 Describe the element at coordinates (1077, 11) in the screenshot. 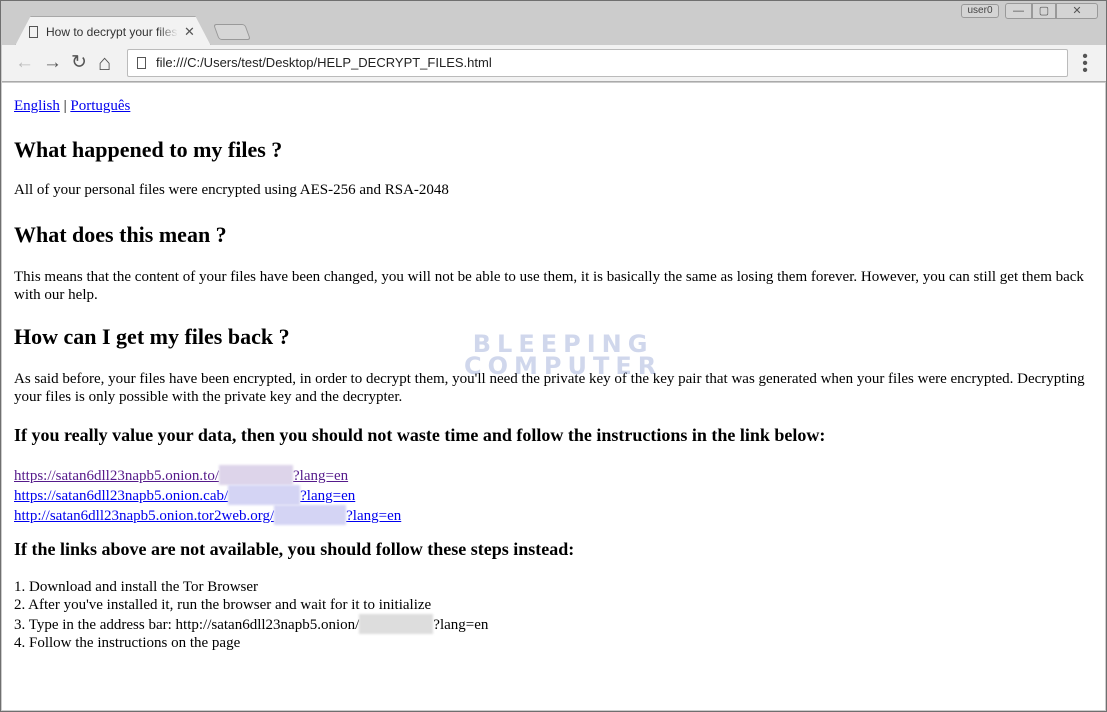

I see `close-window-button: ✕` at that location.